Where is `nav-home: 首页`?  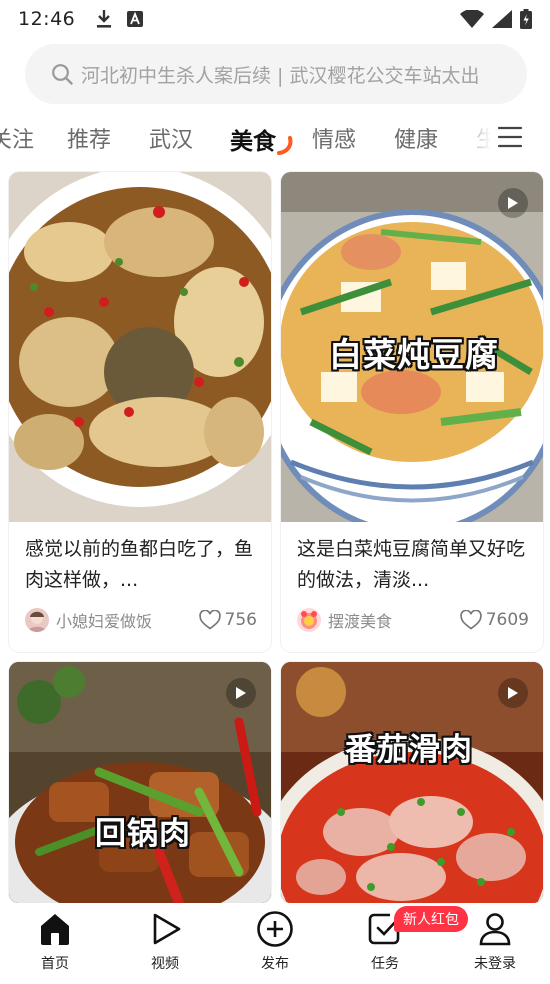 nav-home: 首页 is located at coordinates (55, 943).